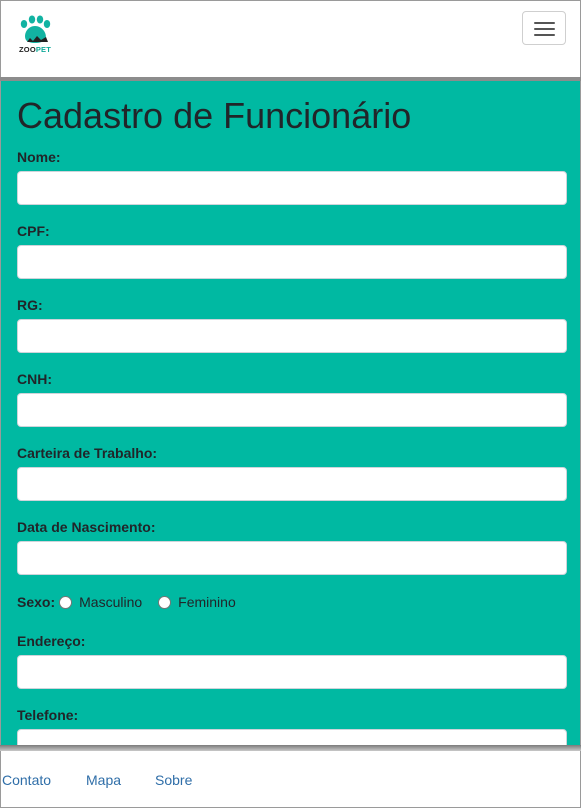 This screenshot has width=581, height=808. Describe the element at coordinates (86, 527) in the screenshot. I see `data-nascimento-label: Data de Nascimento:` at that location.